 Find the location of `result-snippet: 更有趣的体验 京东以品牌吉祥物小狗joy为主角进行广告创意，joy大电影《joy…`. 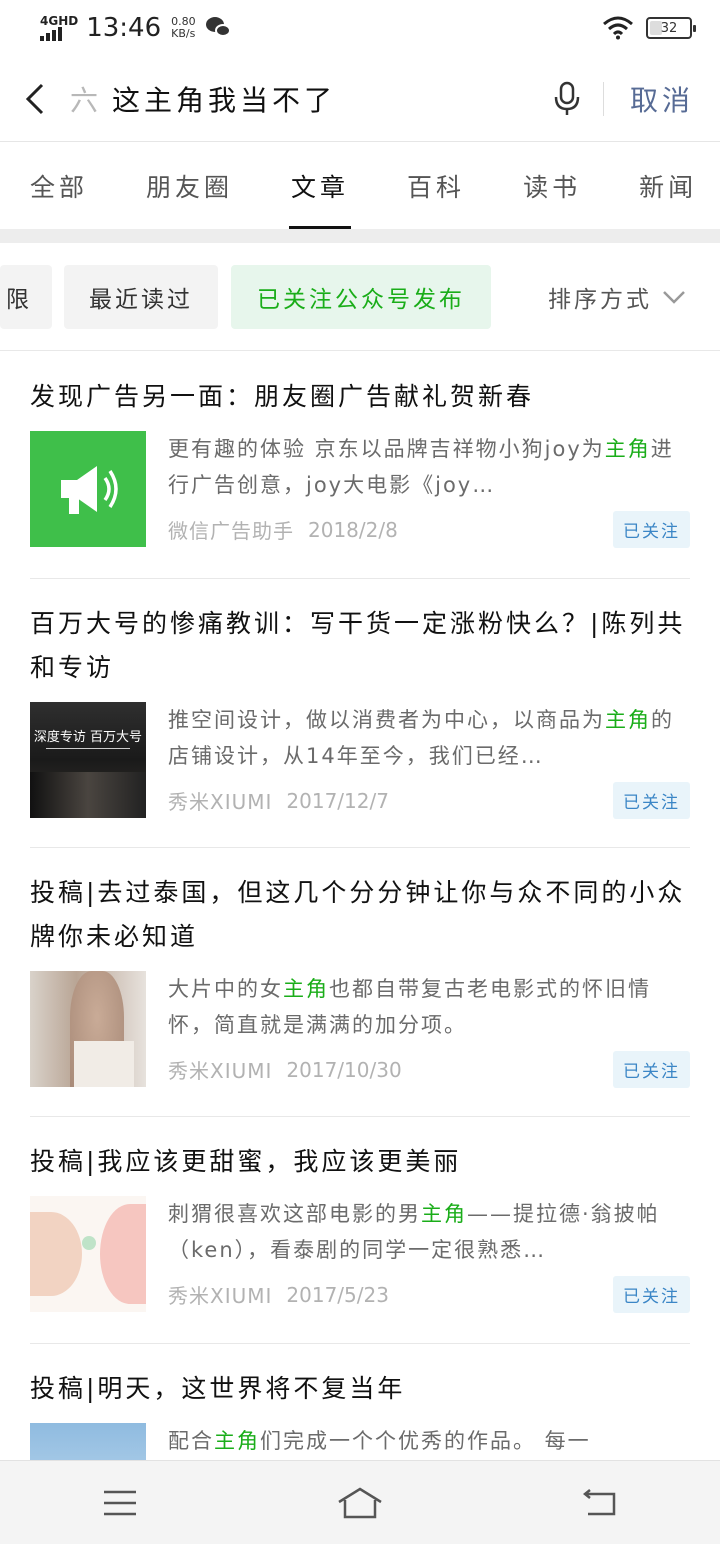

result-snippet: 更有趣的体验 京东以品牌吉祥物小狗joy为主角进行广告创意，joy大电影《joy… is located at coordinates (421, 467).